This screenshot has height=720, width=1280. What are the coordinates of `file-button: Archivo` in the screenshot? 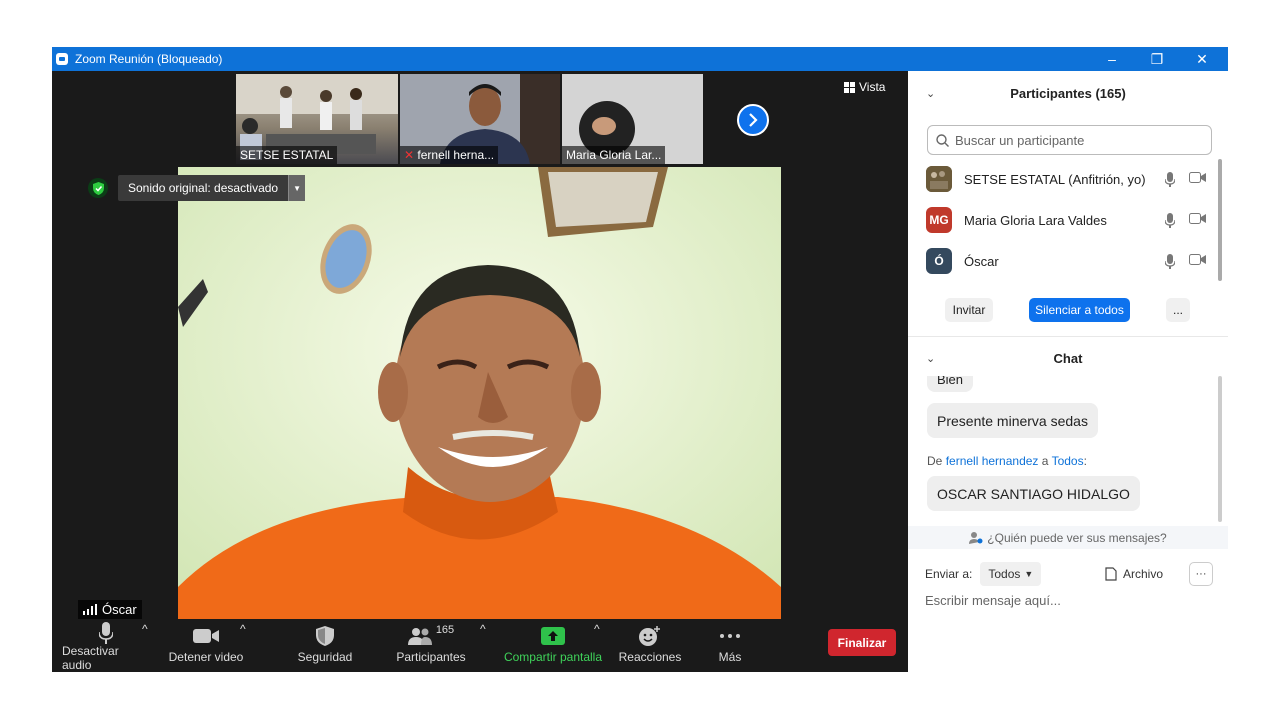 It's located at (1134, 574).